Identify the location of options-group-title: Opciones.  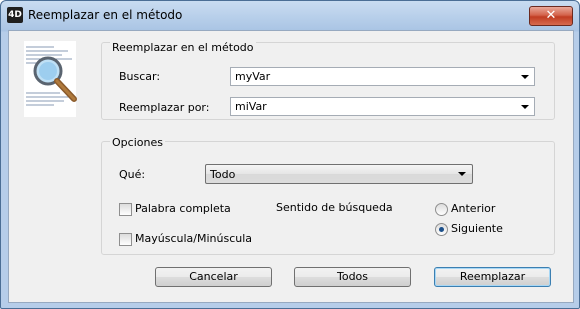
(137, 142).